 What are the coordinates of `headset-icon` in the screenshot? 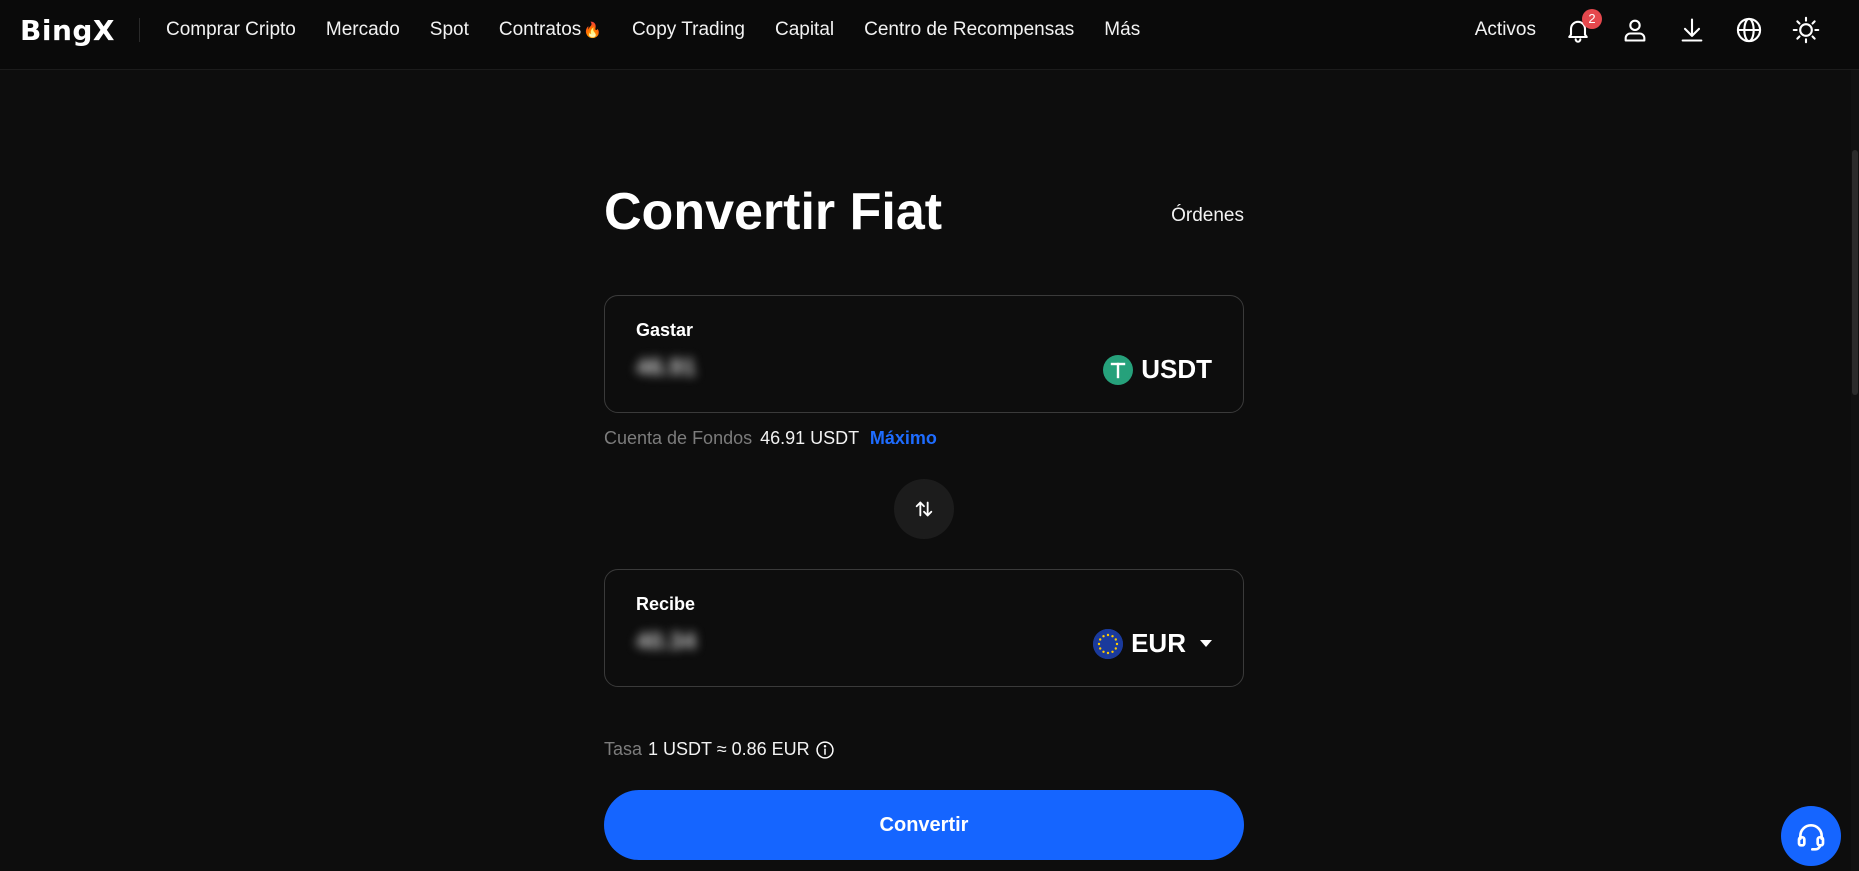 It's located at (1811, 837).